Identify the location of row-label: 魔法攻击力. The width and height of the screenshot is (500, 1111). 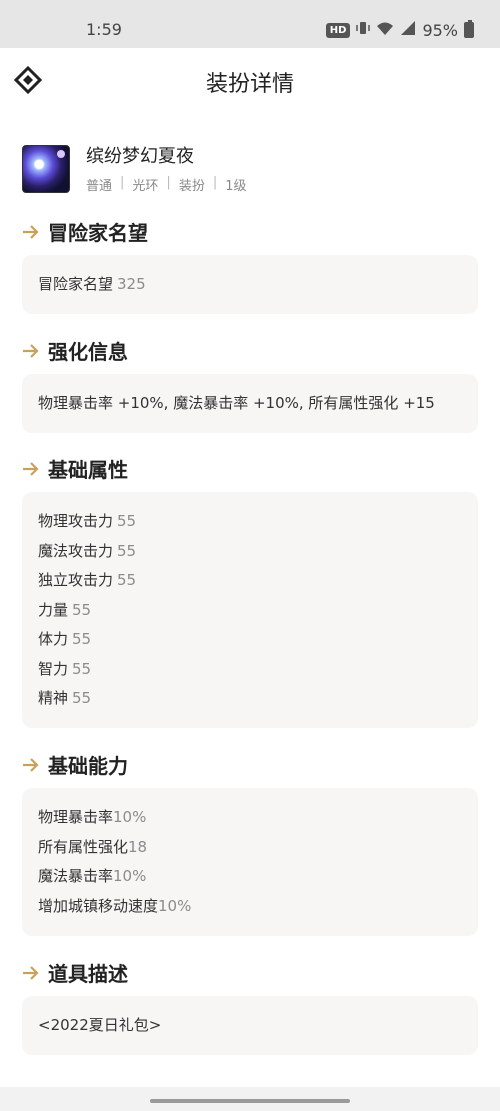
(76, 550).